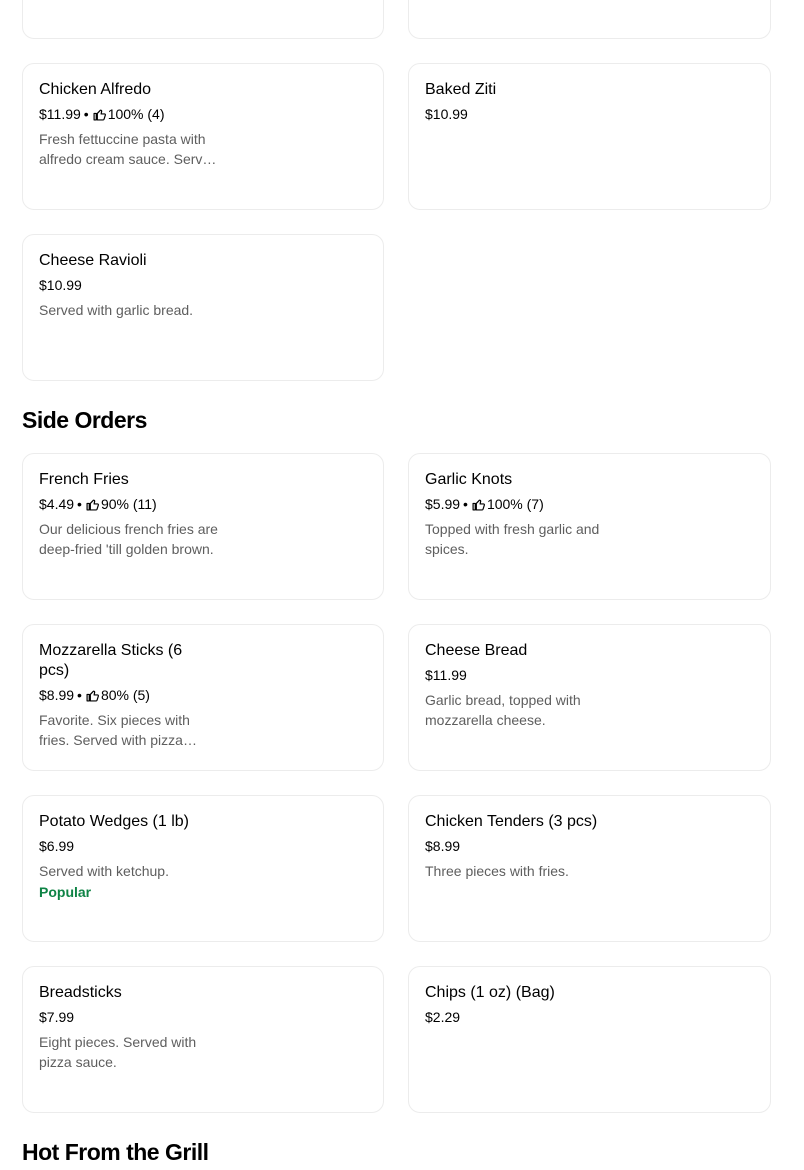  Describe the element at coordinates (115, 1152) in the screenshot. I see `section-title-hot-from-the-grill: Hot From the Grill` at that location.